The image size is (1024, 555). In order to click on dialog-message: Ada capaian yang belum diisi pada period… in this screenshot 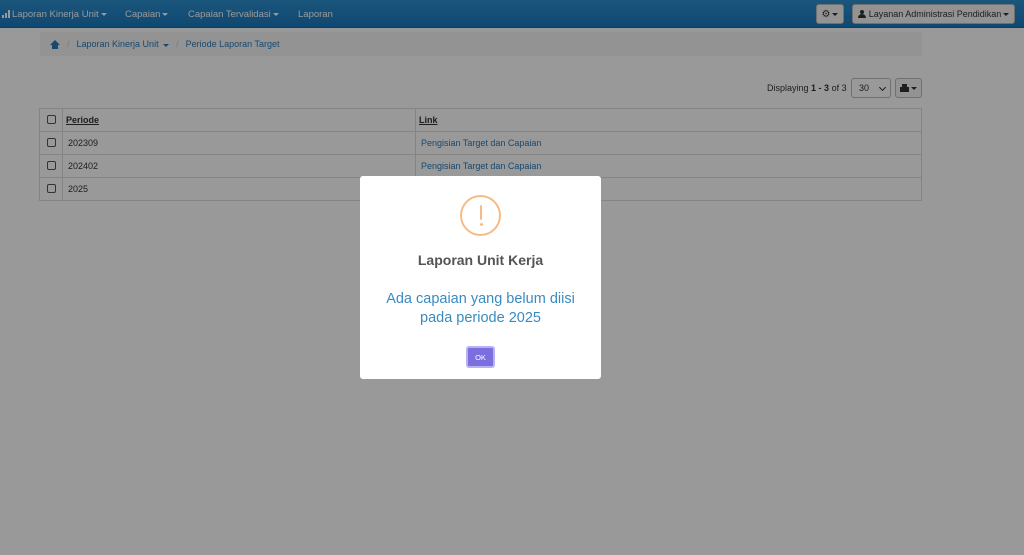, I will do `click(480, 308)`.